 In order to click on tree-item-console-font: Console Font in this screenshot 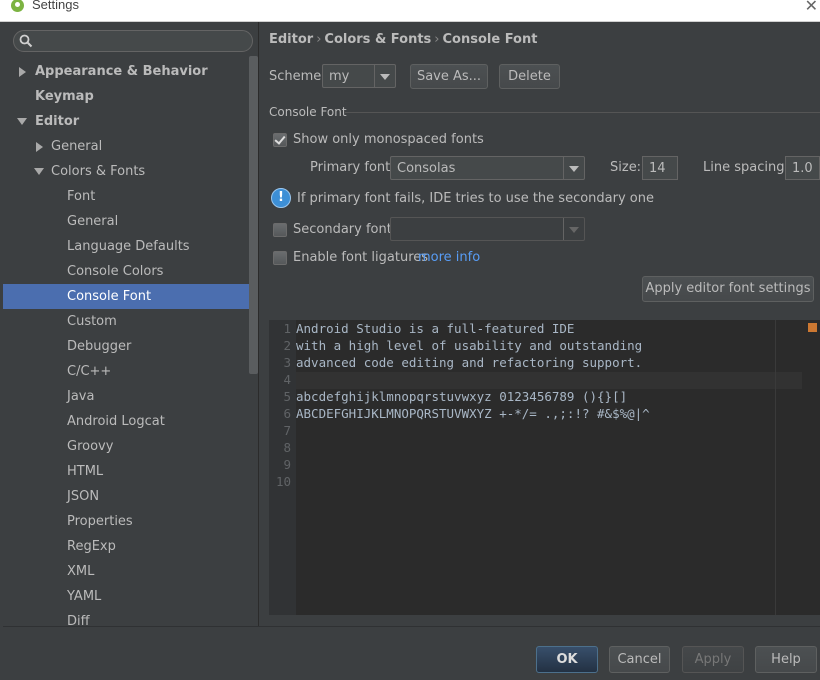, I will do `click(130, 296)`.